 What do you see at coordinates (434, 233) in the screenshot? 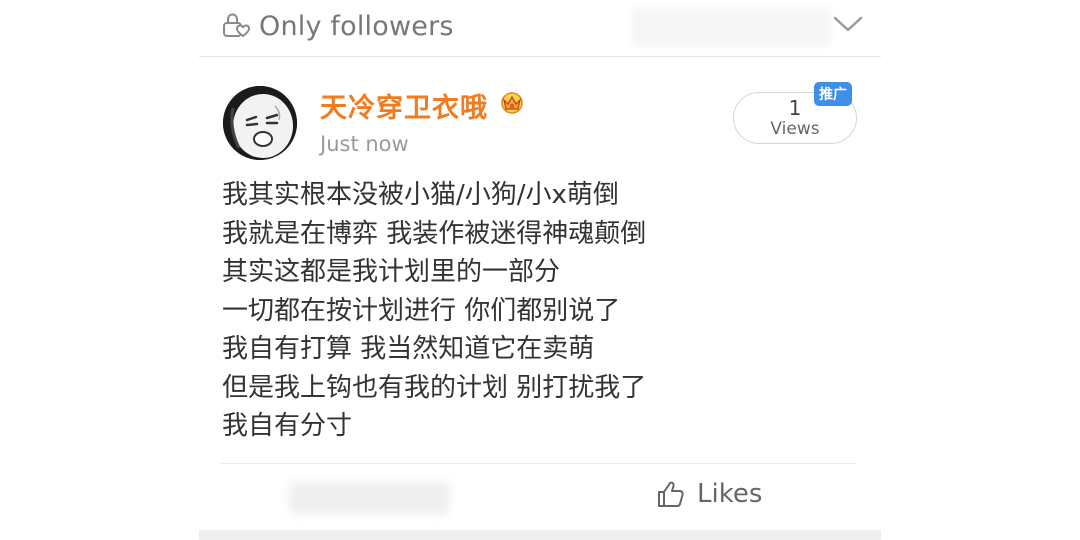
I see `post-line: 我就是在博弈 我装作被迷得神魂颠倒` at bounding box center [434, 233].